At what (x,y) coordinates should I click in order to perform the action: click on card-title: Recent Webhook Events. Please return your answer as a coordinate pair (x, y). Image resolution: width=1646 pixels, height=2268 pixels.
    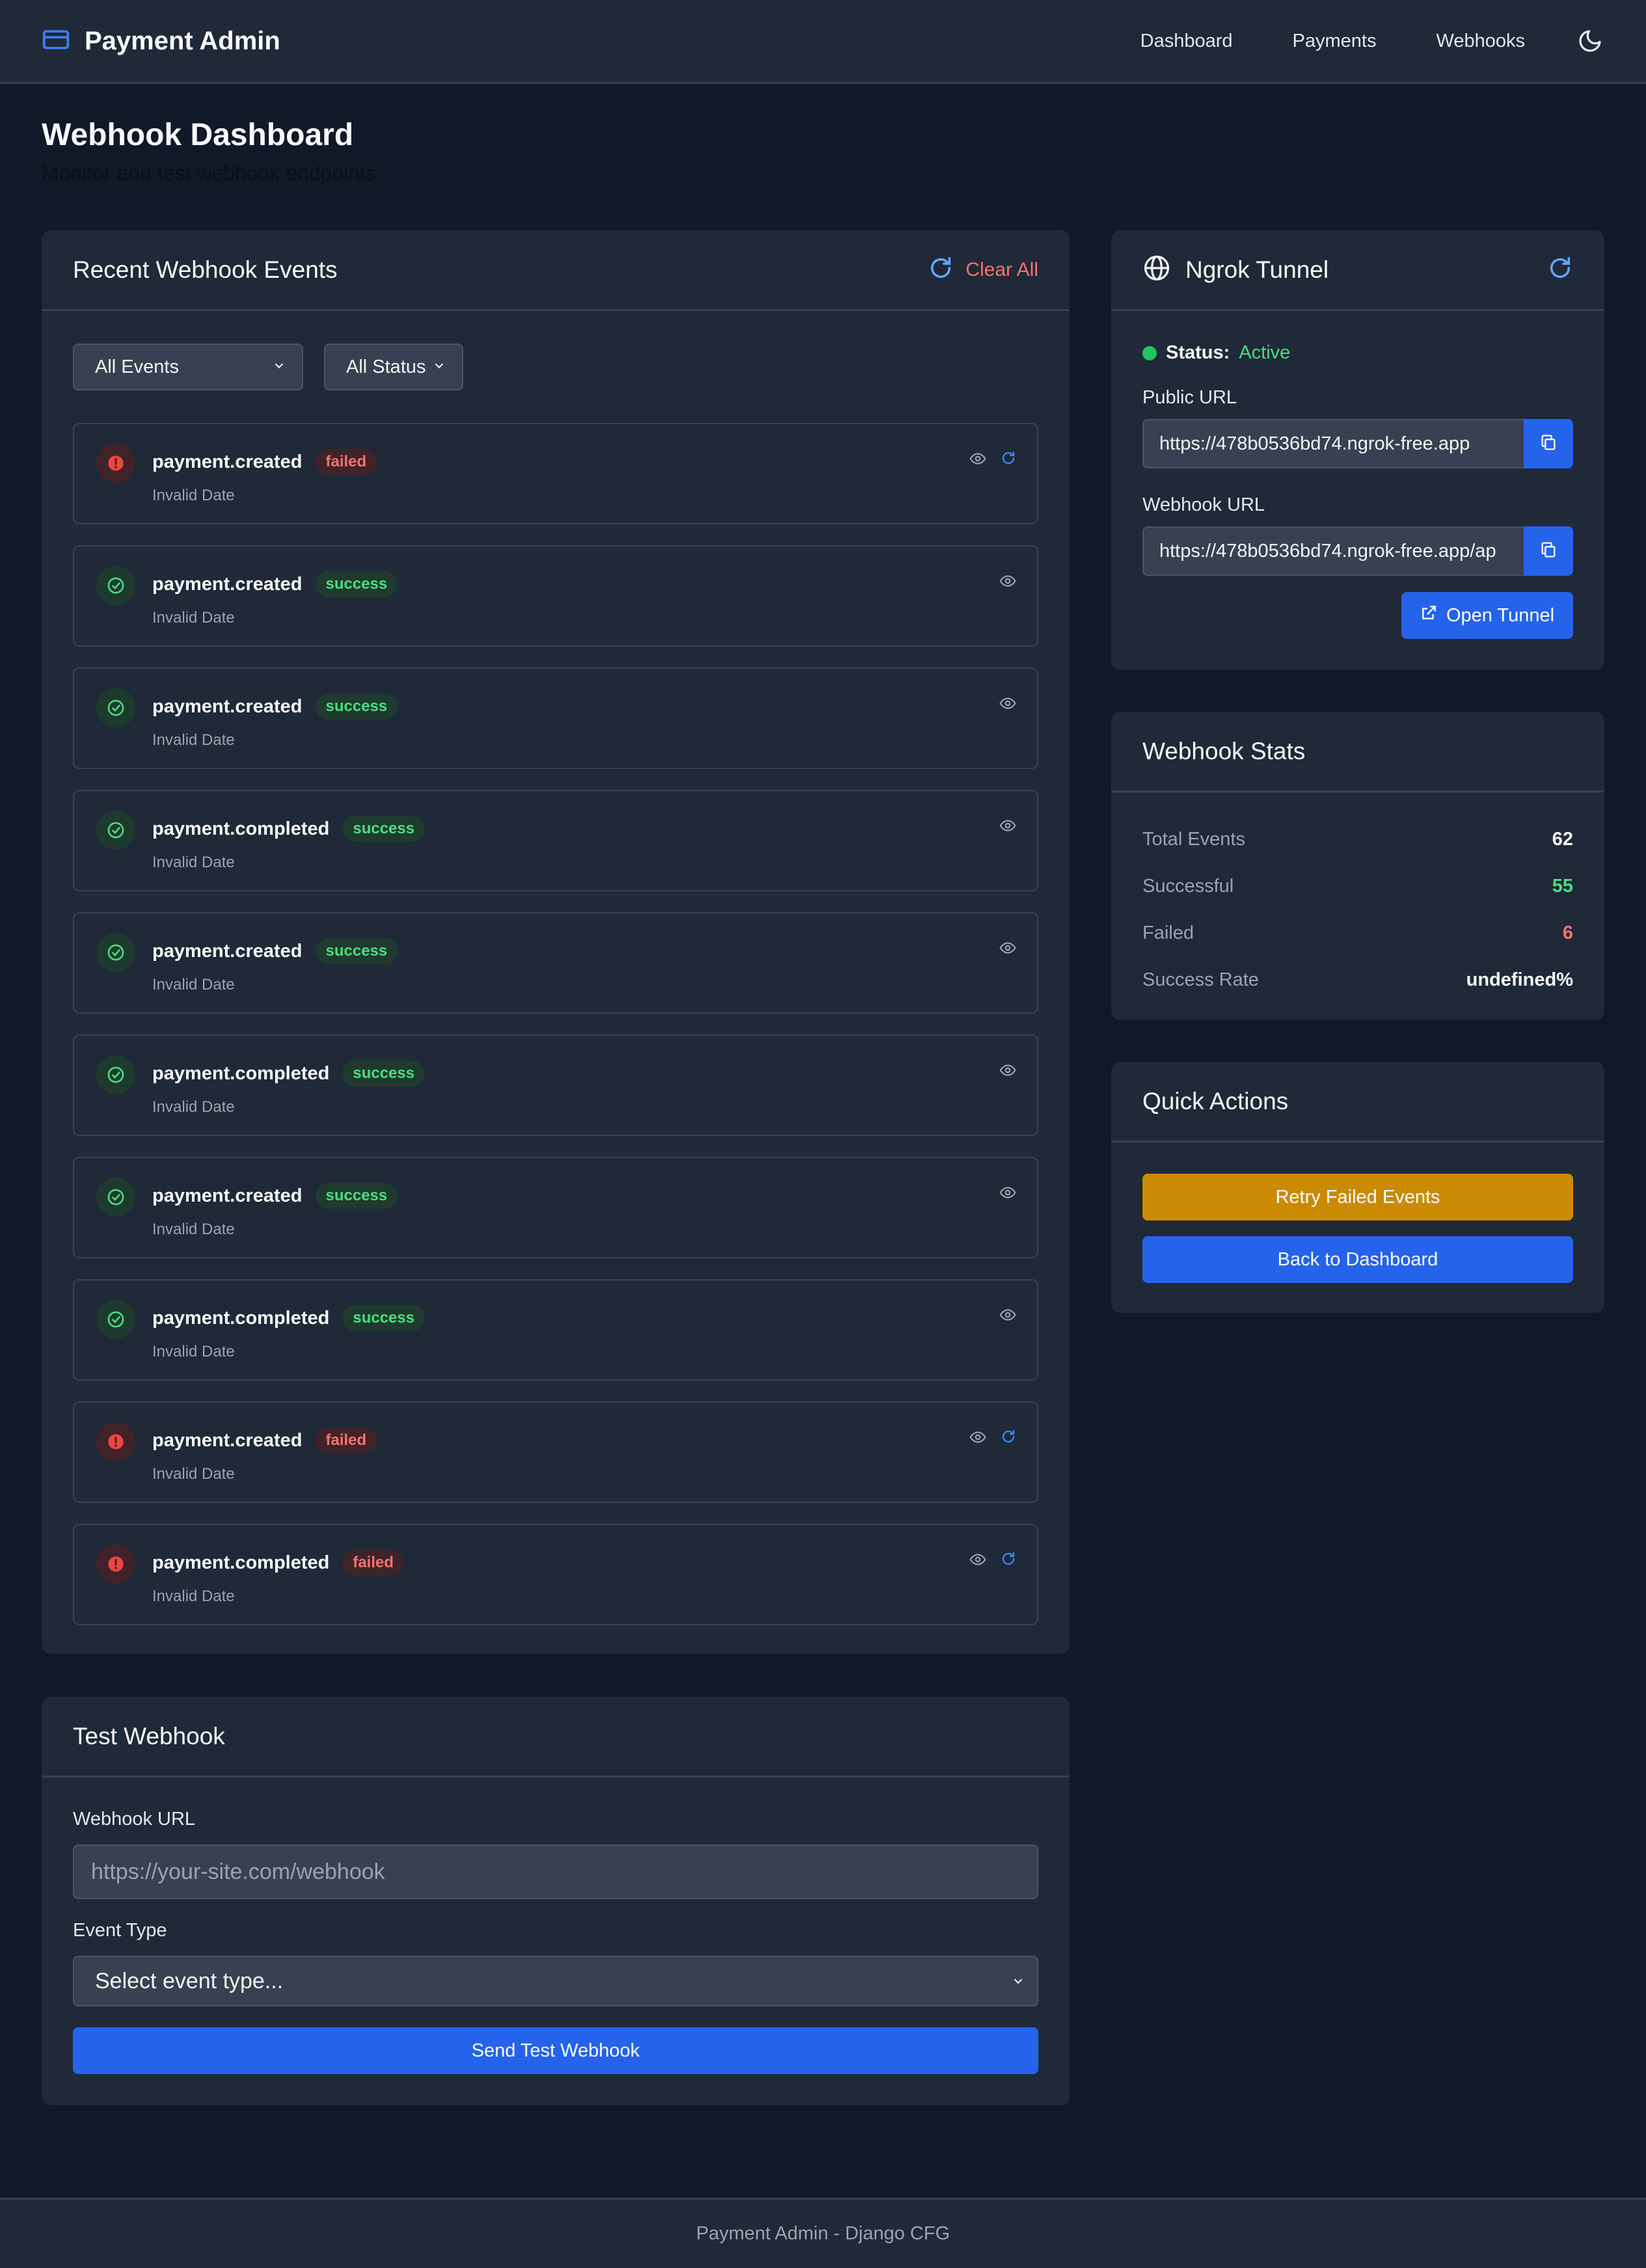
    Looking at the image, I should click on (205, 269).